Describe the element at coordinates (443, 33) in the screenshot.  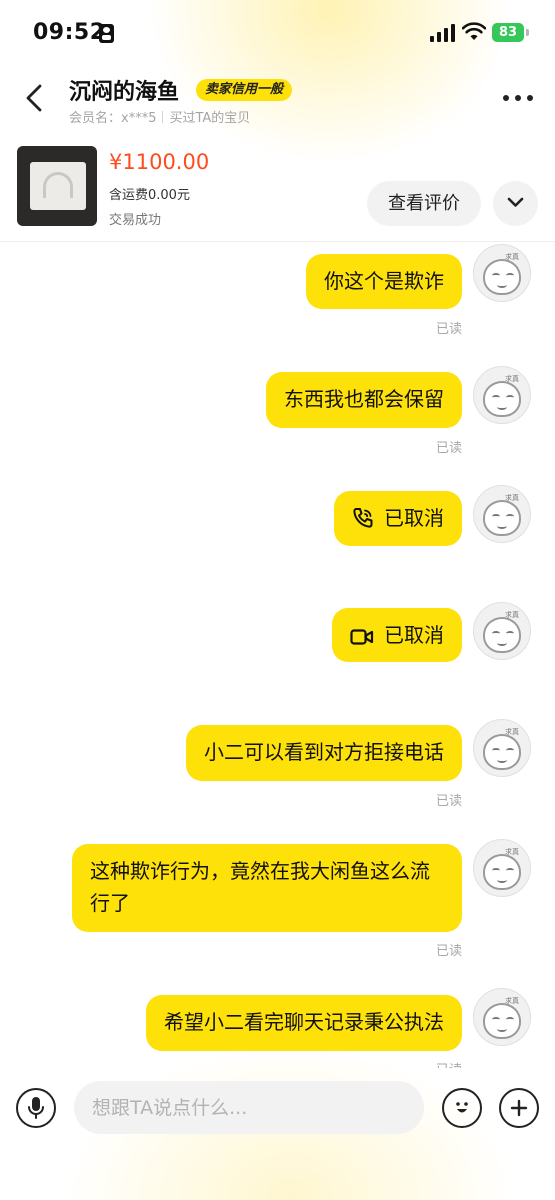
I see `cellular-signal-icon` at that location.